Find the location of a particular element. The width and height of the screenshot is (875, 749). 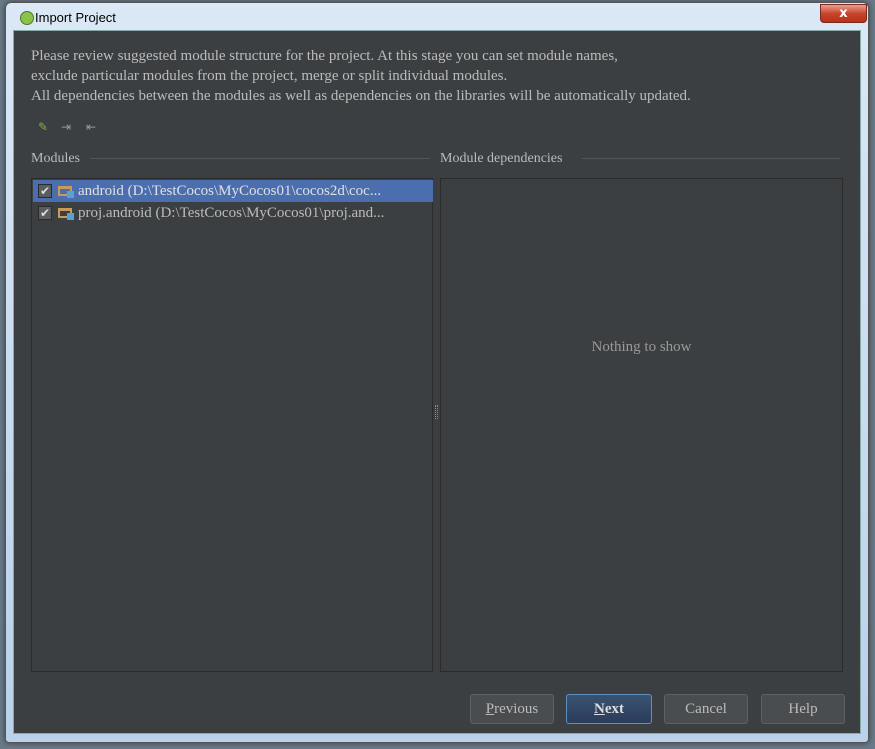

next-button: Next is located at coordinates (609, 709).